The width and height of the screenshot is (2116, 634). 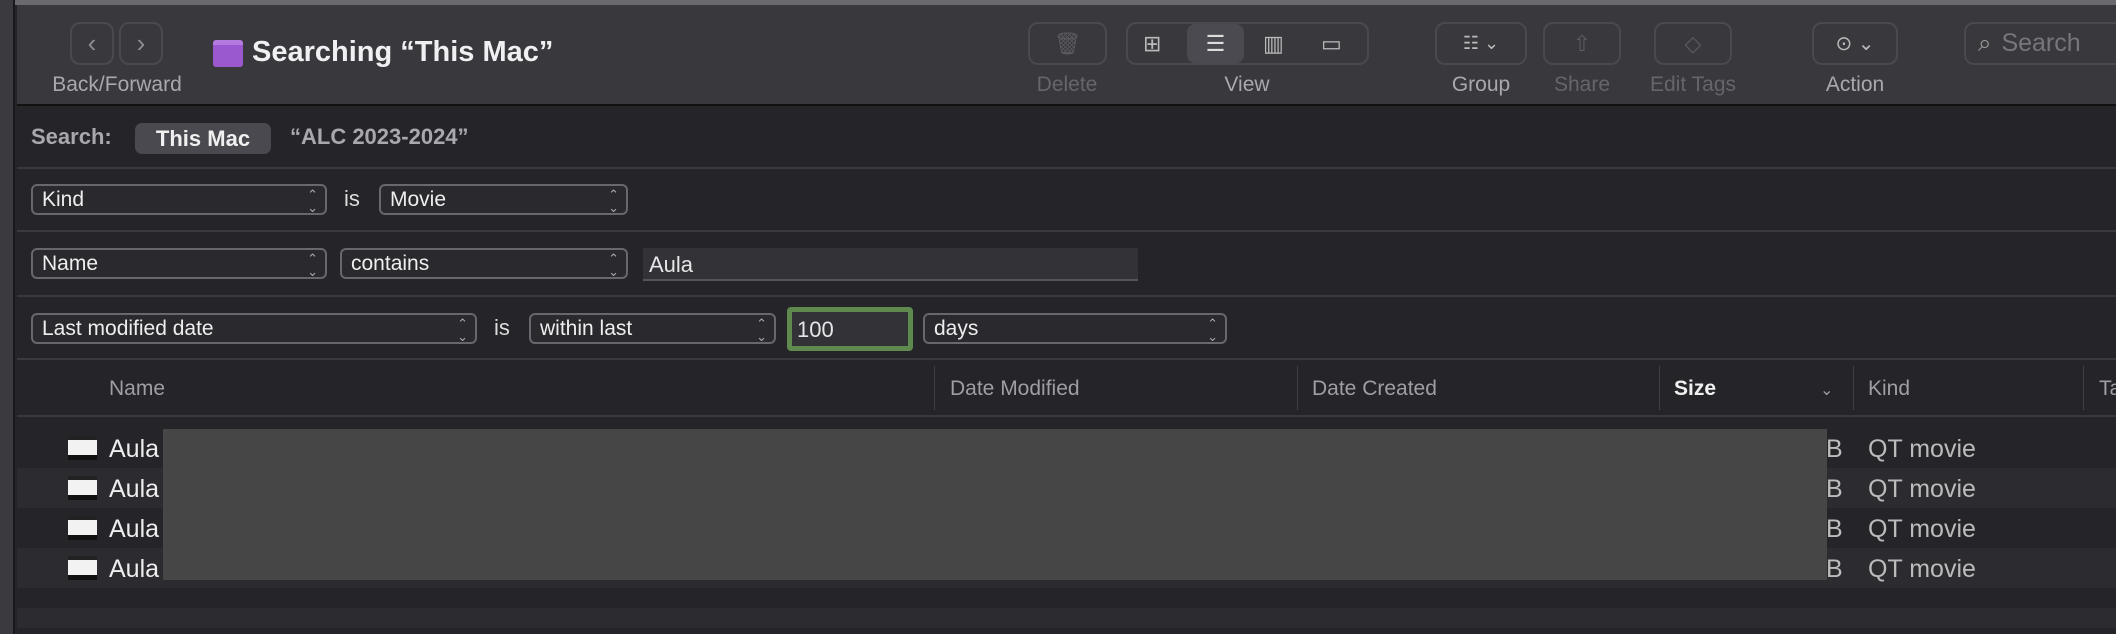 I want to click on popup-value: within last, so click(x=586, y=328).